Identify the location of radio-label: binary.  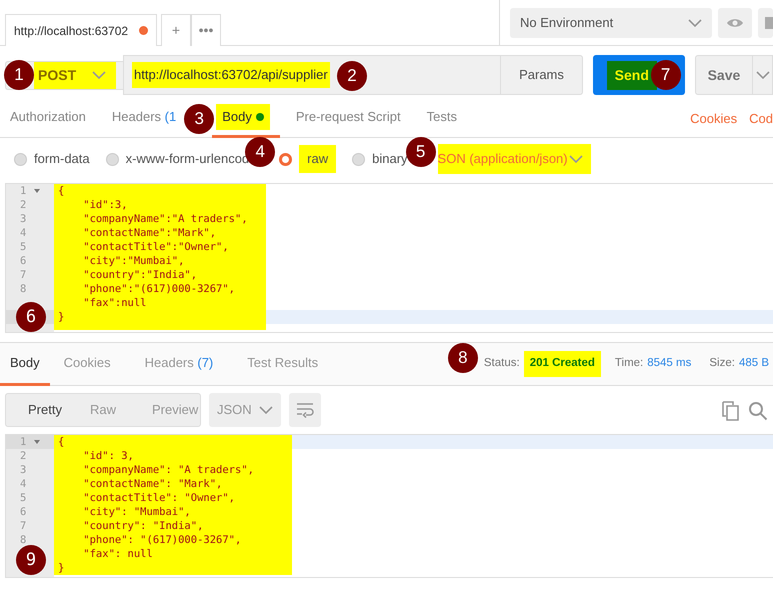
(390, 159).